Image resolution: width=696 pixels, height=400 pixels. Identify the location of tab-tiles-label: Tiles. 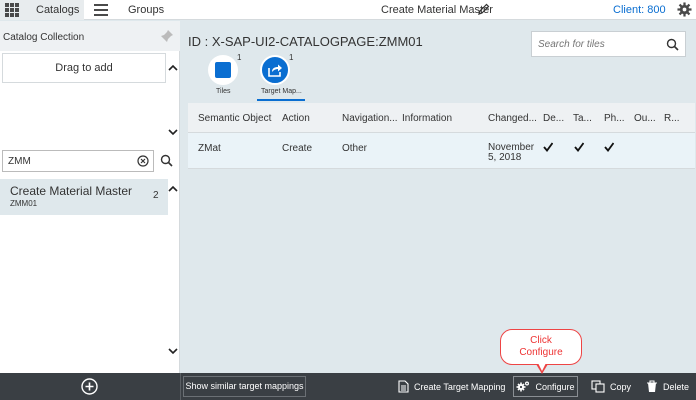
(223, 91).